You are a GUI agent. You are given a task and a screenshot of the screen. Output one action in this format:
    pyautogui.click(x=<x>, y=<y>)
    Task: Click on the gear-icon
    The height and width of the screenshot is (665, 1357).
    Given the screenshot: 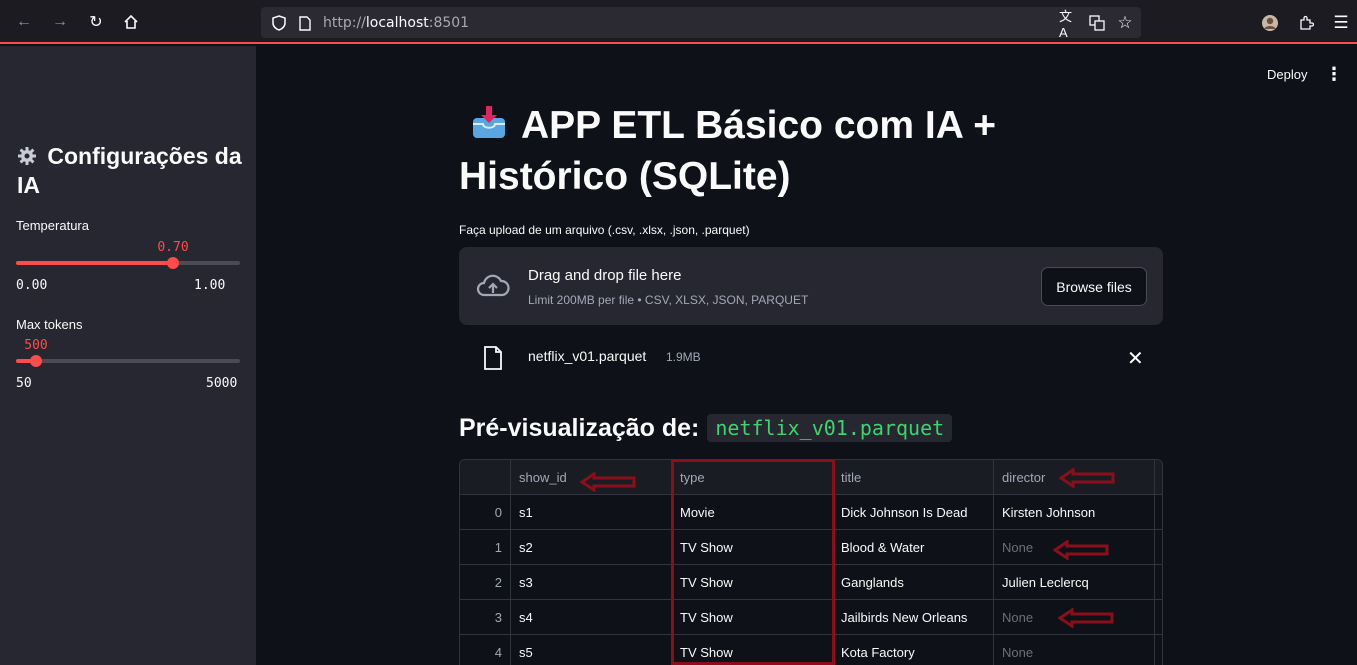 What is the action you would take?
    pyautogui.click(x=29, y=156)
    